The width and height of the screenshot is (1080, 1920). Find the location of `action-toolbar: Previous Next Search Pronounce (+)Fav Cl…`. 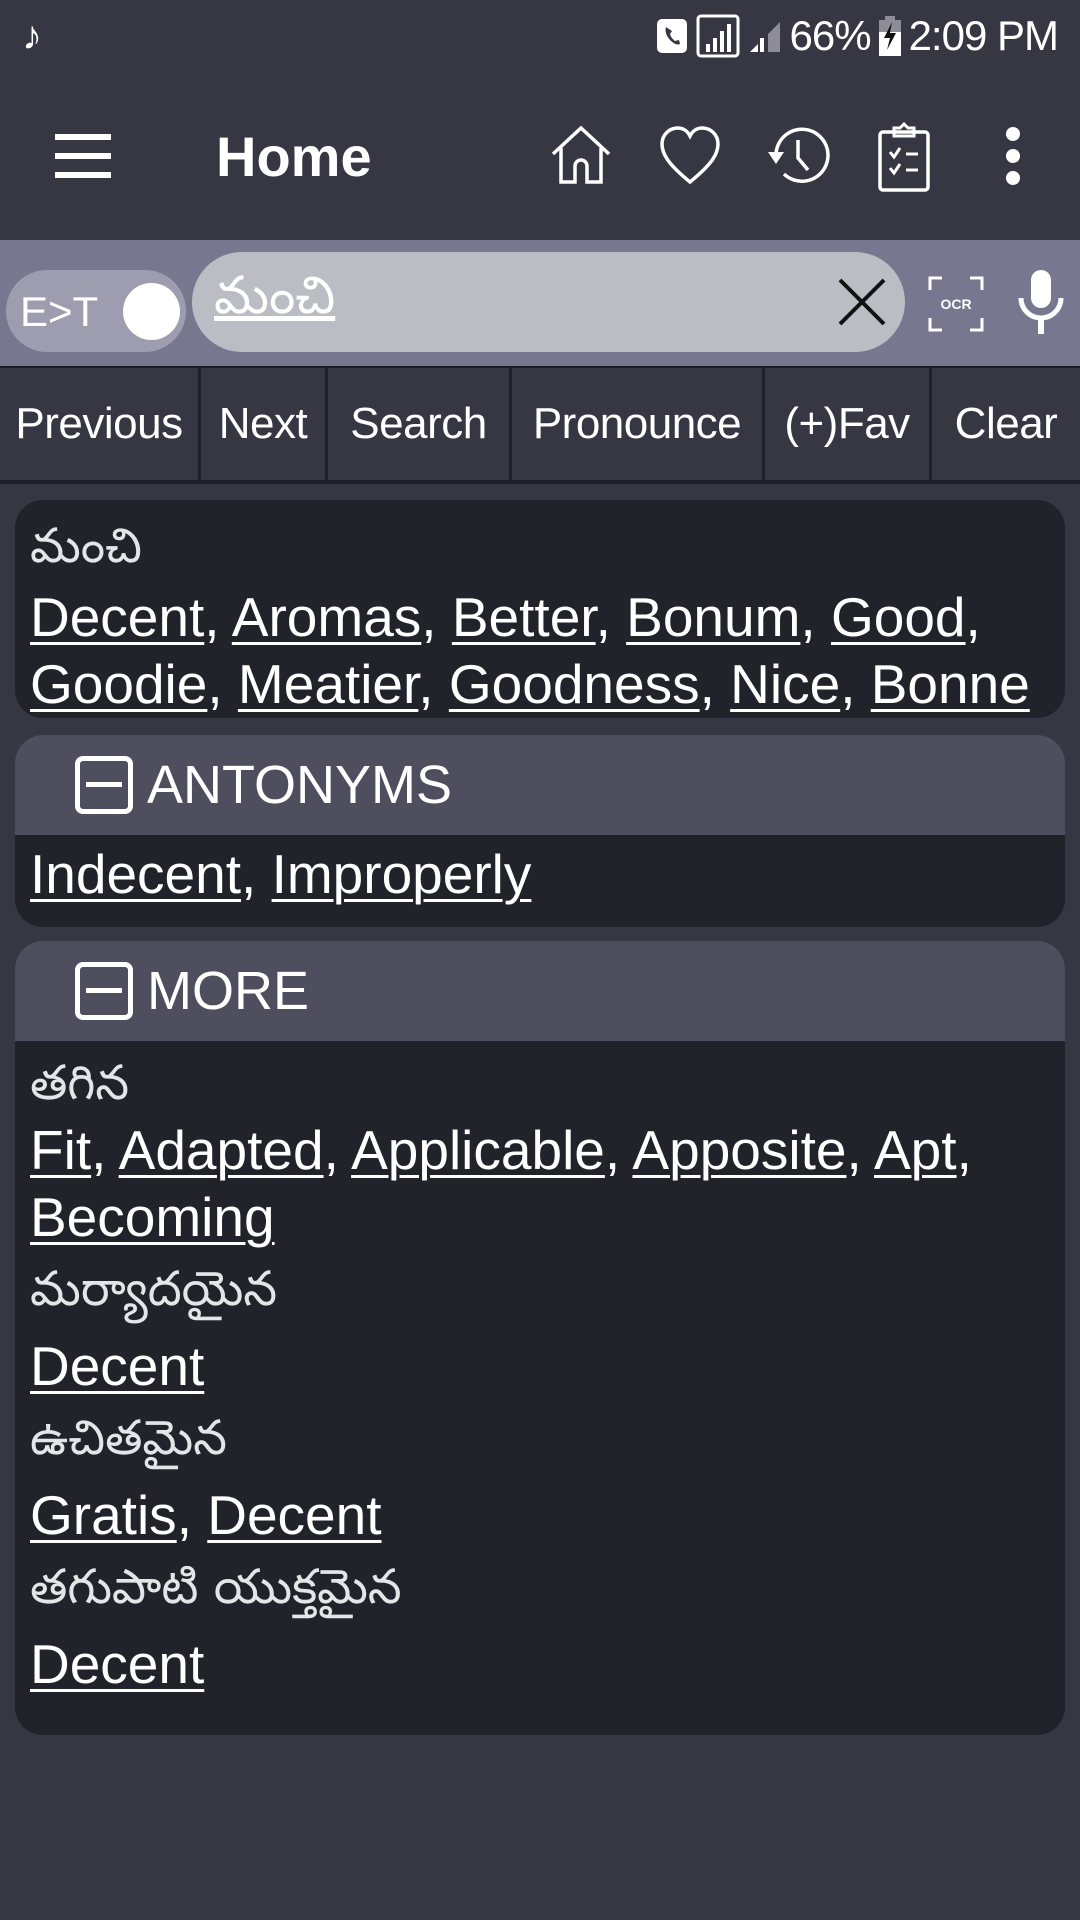

action-toolbar: Previous Next Search Pronounce (+)Fav Cl… is located at coordinates (540, 425).